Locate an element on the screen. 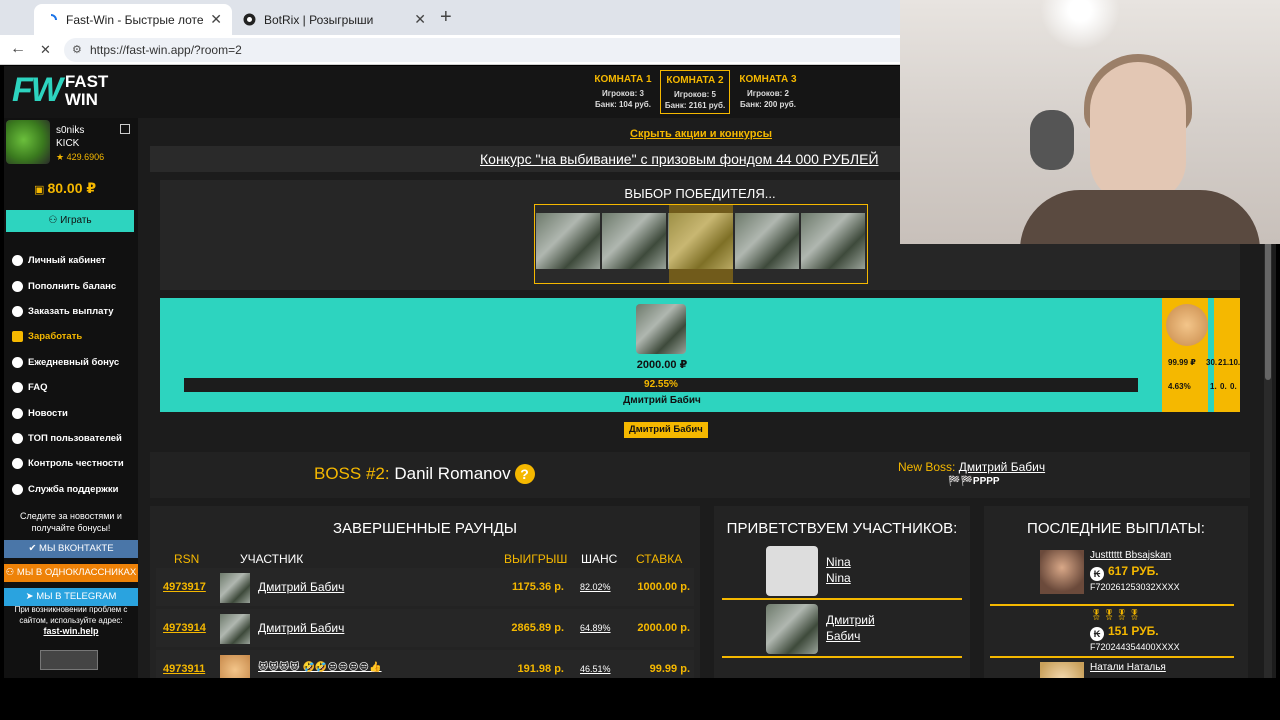 The height and width of the screenshot is (720, 1280). logo: FW FAST WIN is located at coordinates (60, 90).